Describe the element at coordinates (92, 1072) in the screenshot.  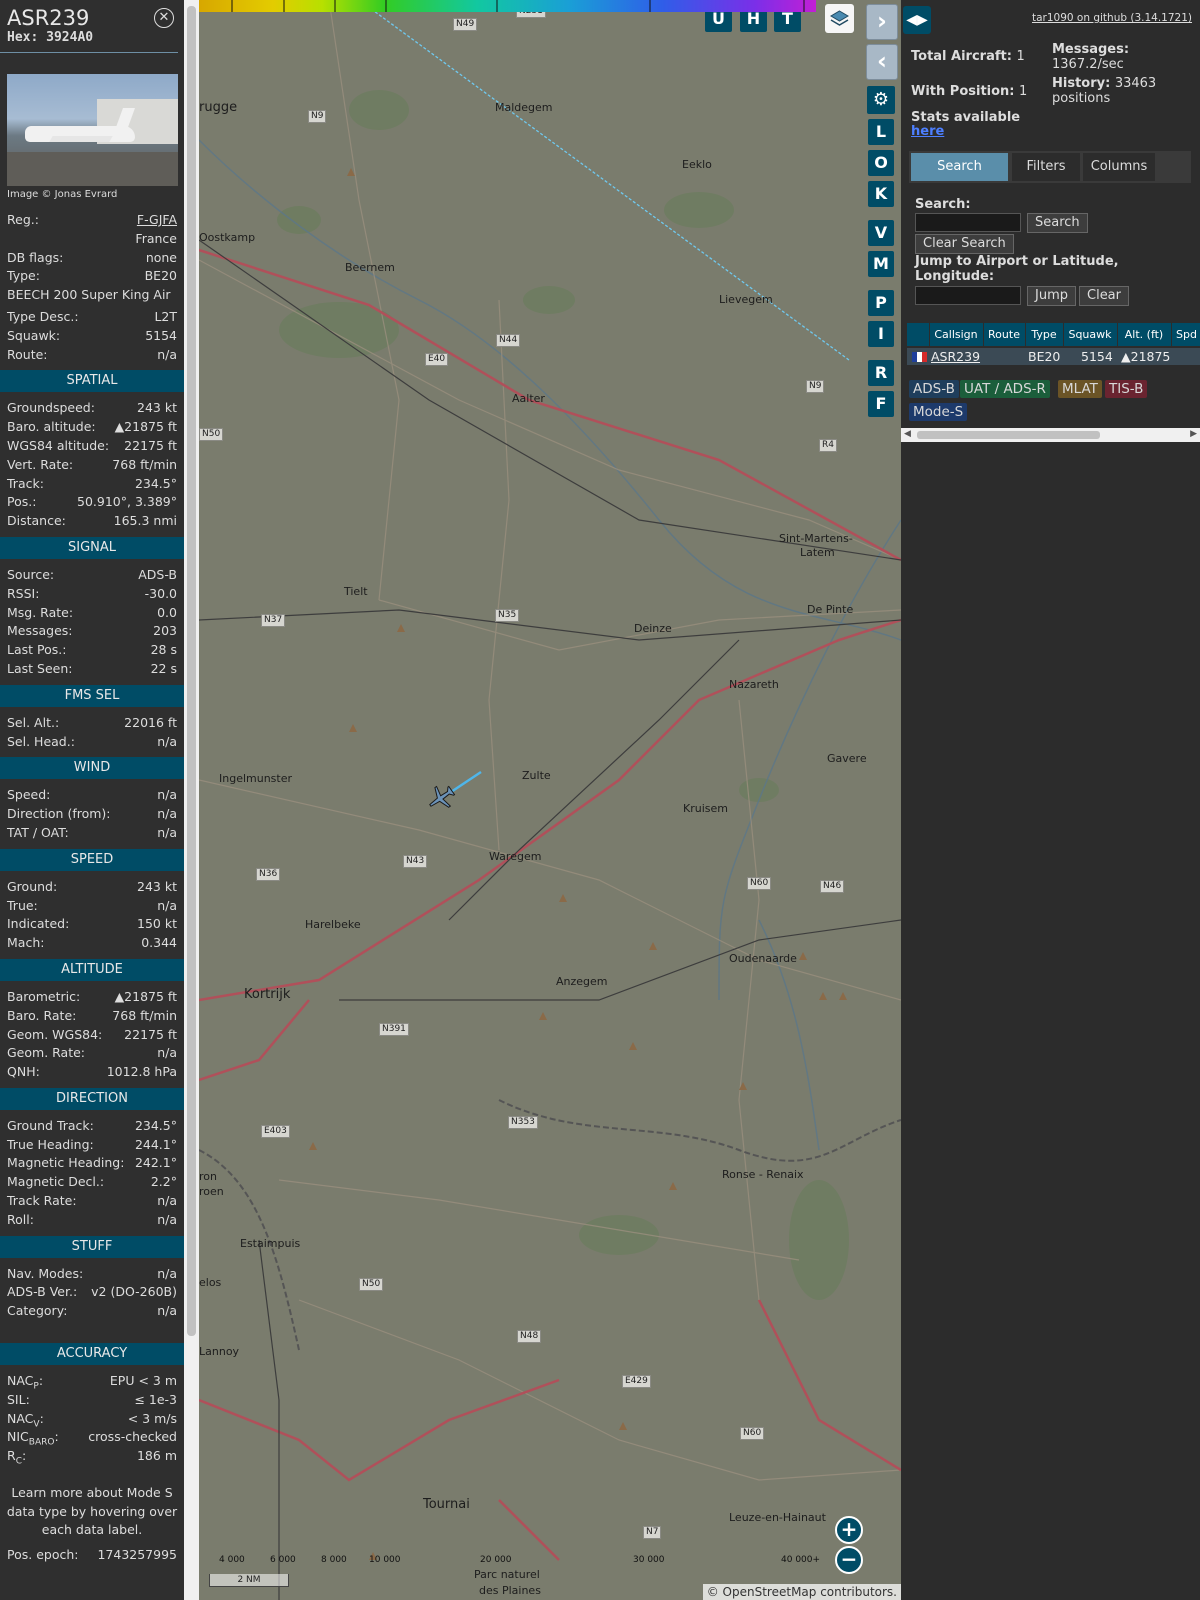
I see `info-row: QNH: 1012.8 hPa` at that location.